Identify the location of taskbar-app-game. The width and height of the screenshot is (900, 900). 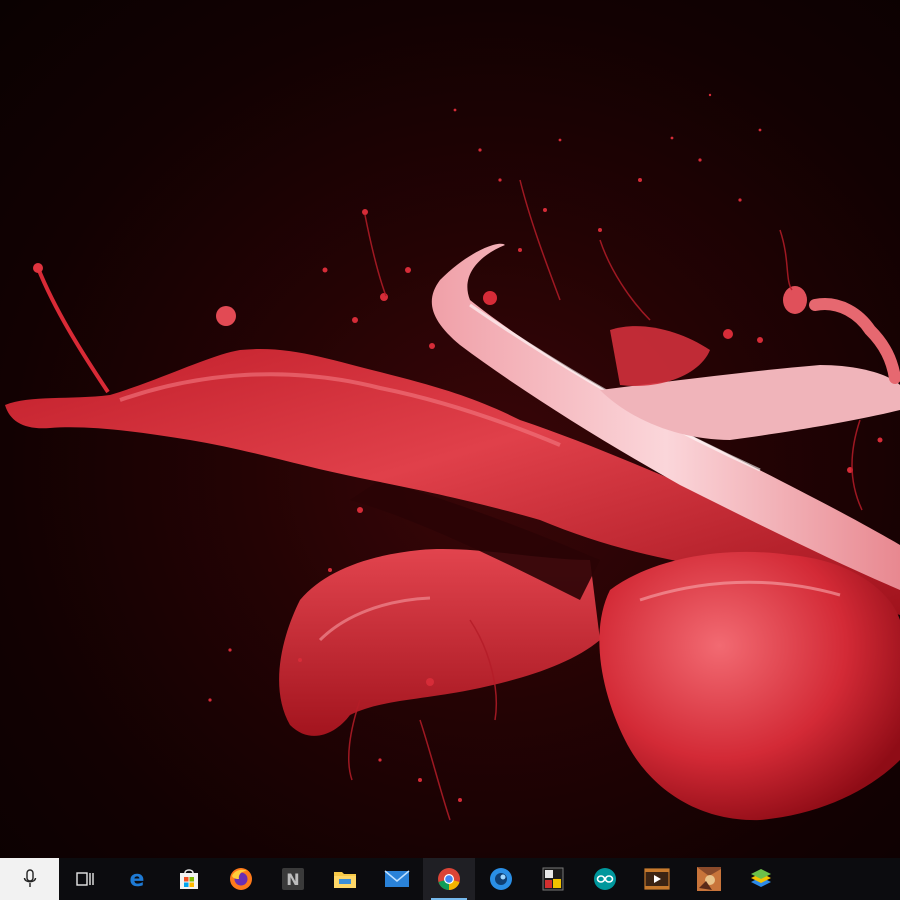
(709, 879).